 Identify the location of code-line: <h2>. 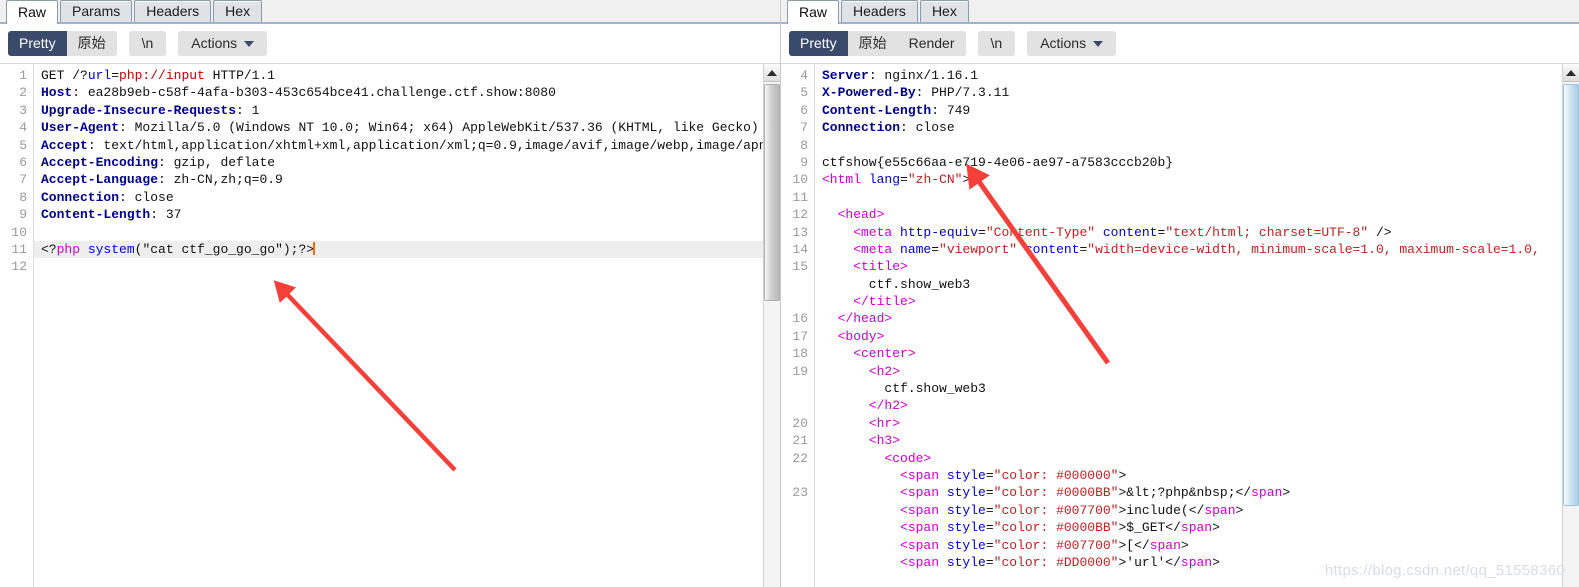
(1200, 371).